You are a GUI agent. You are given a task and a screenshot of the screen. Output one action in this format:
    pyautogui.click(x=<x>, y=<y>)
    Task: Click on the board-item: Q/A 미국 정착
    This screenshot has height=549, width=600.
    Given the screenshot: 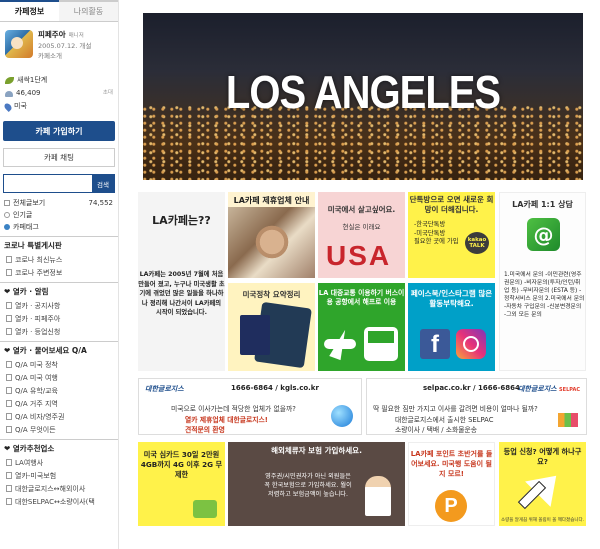 What is the action you would take?
    pyautogui.click(x=59, y=364)
    